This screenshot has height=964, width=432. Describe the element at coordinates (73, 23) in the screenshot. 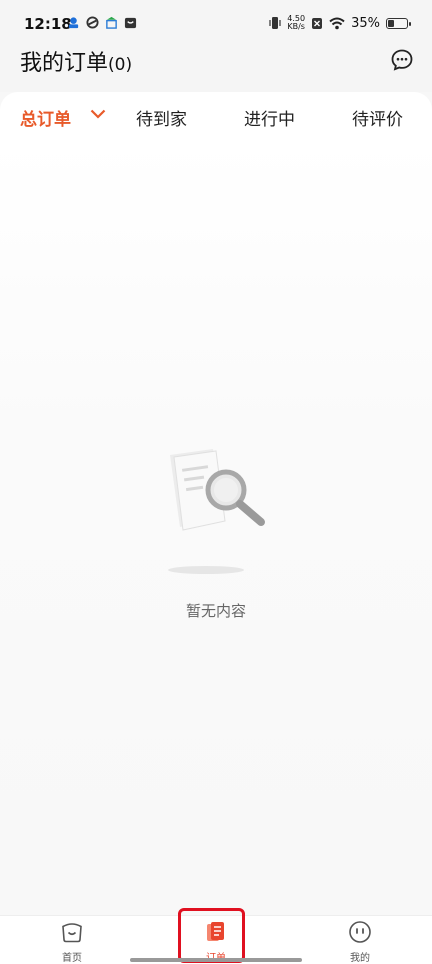

I see `notification-app-icon` at that location.